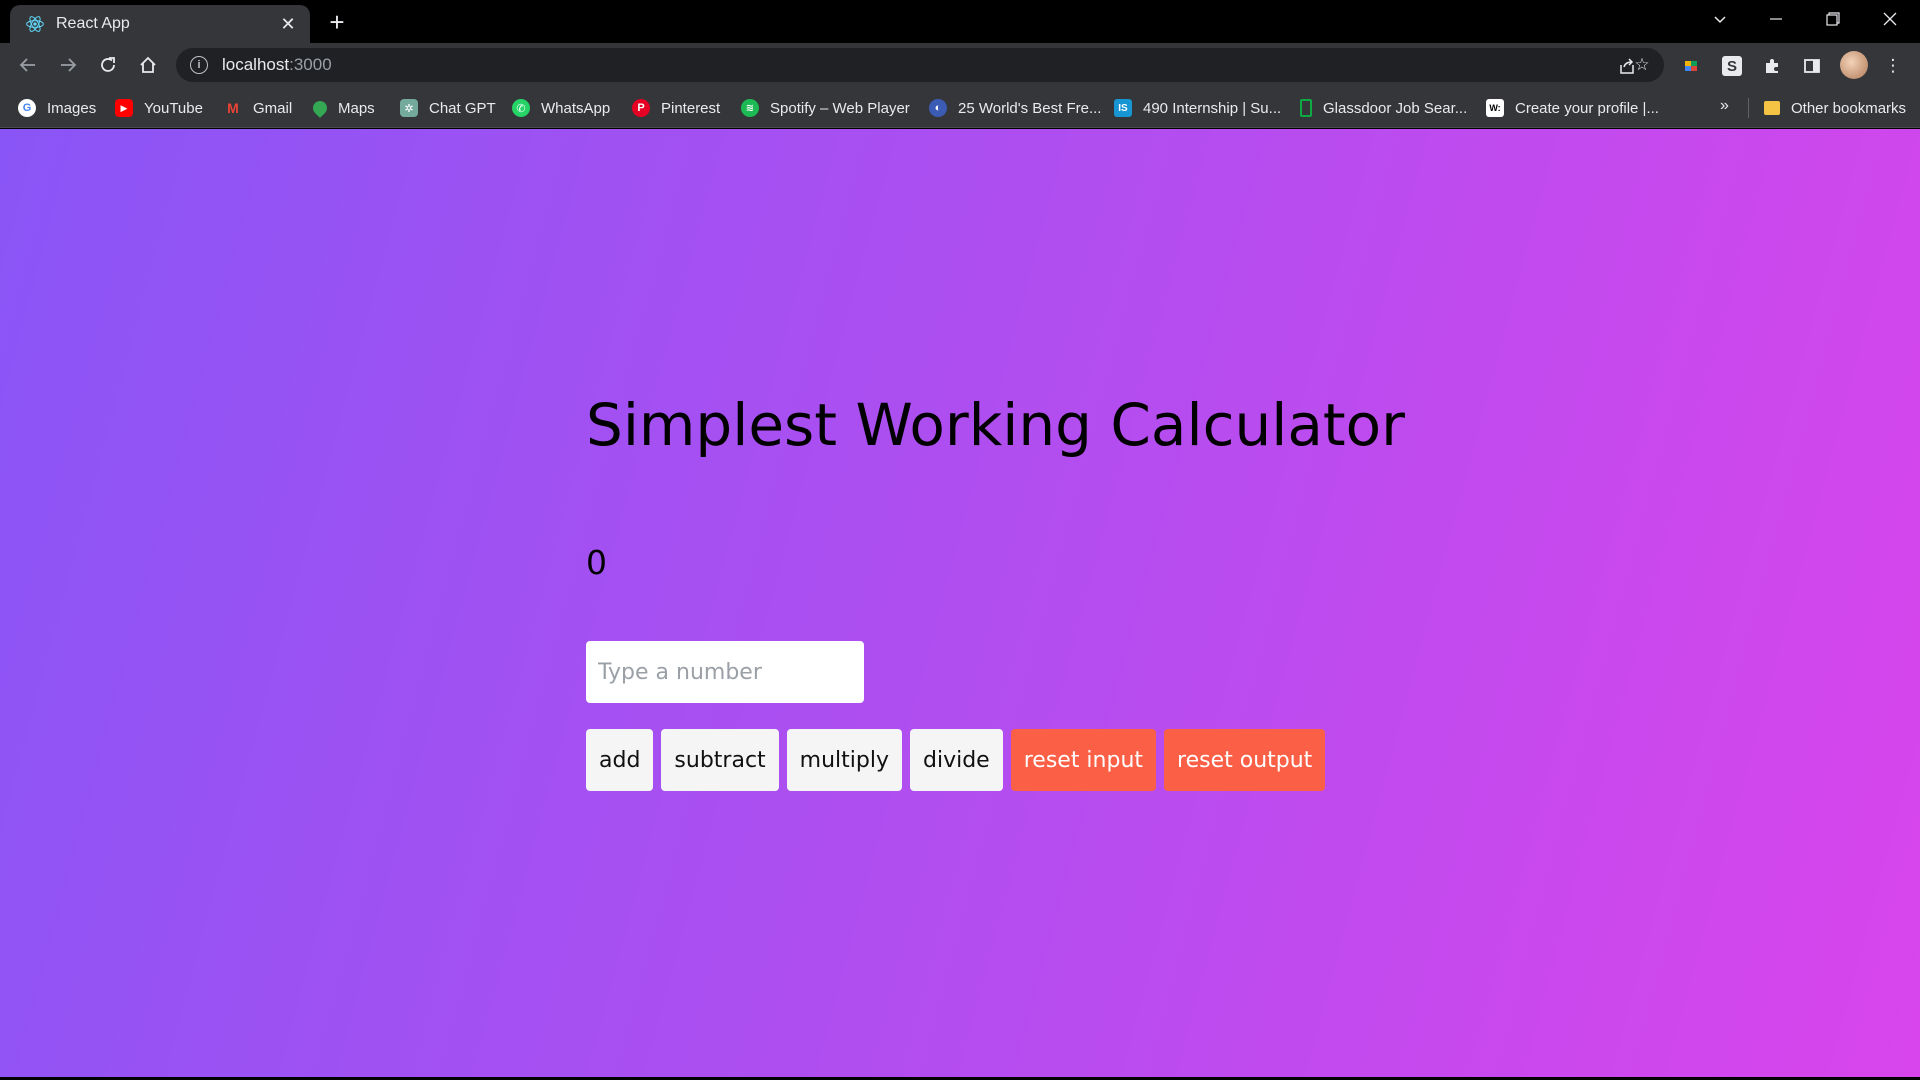  I want to click on extension-flag-icon, so click(1691, 66).